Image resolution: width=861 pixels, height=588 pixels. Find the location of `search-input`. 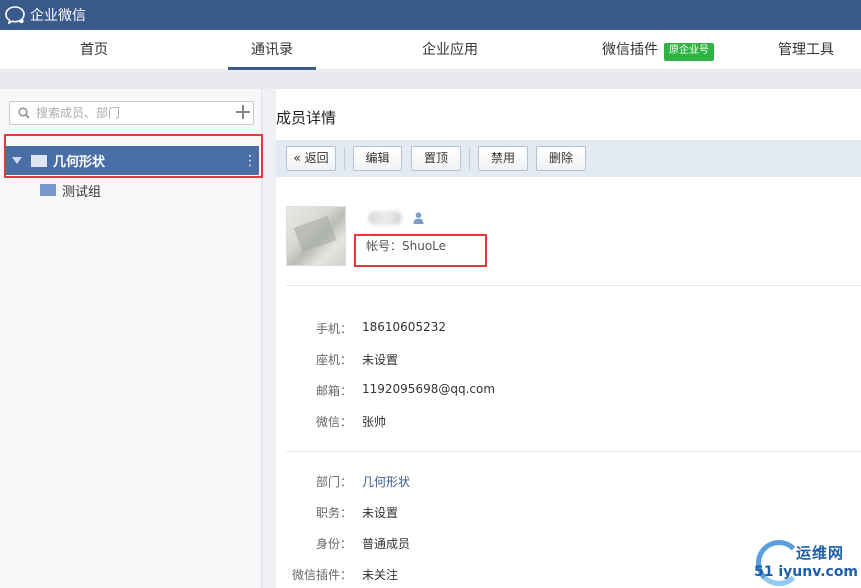

search-input is located at coordinates (142, 113).